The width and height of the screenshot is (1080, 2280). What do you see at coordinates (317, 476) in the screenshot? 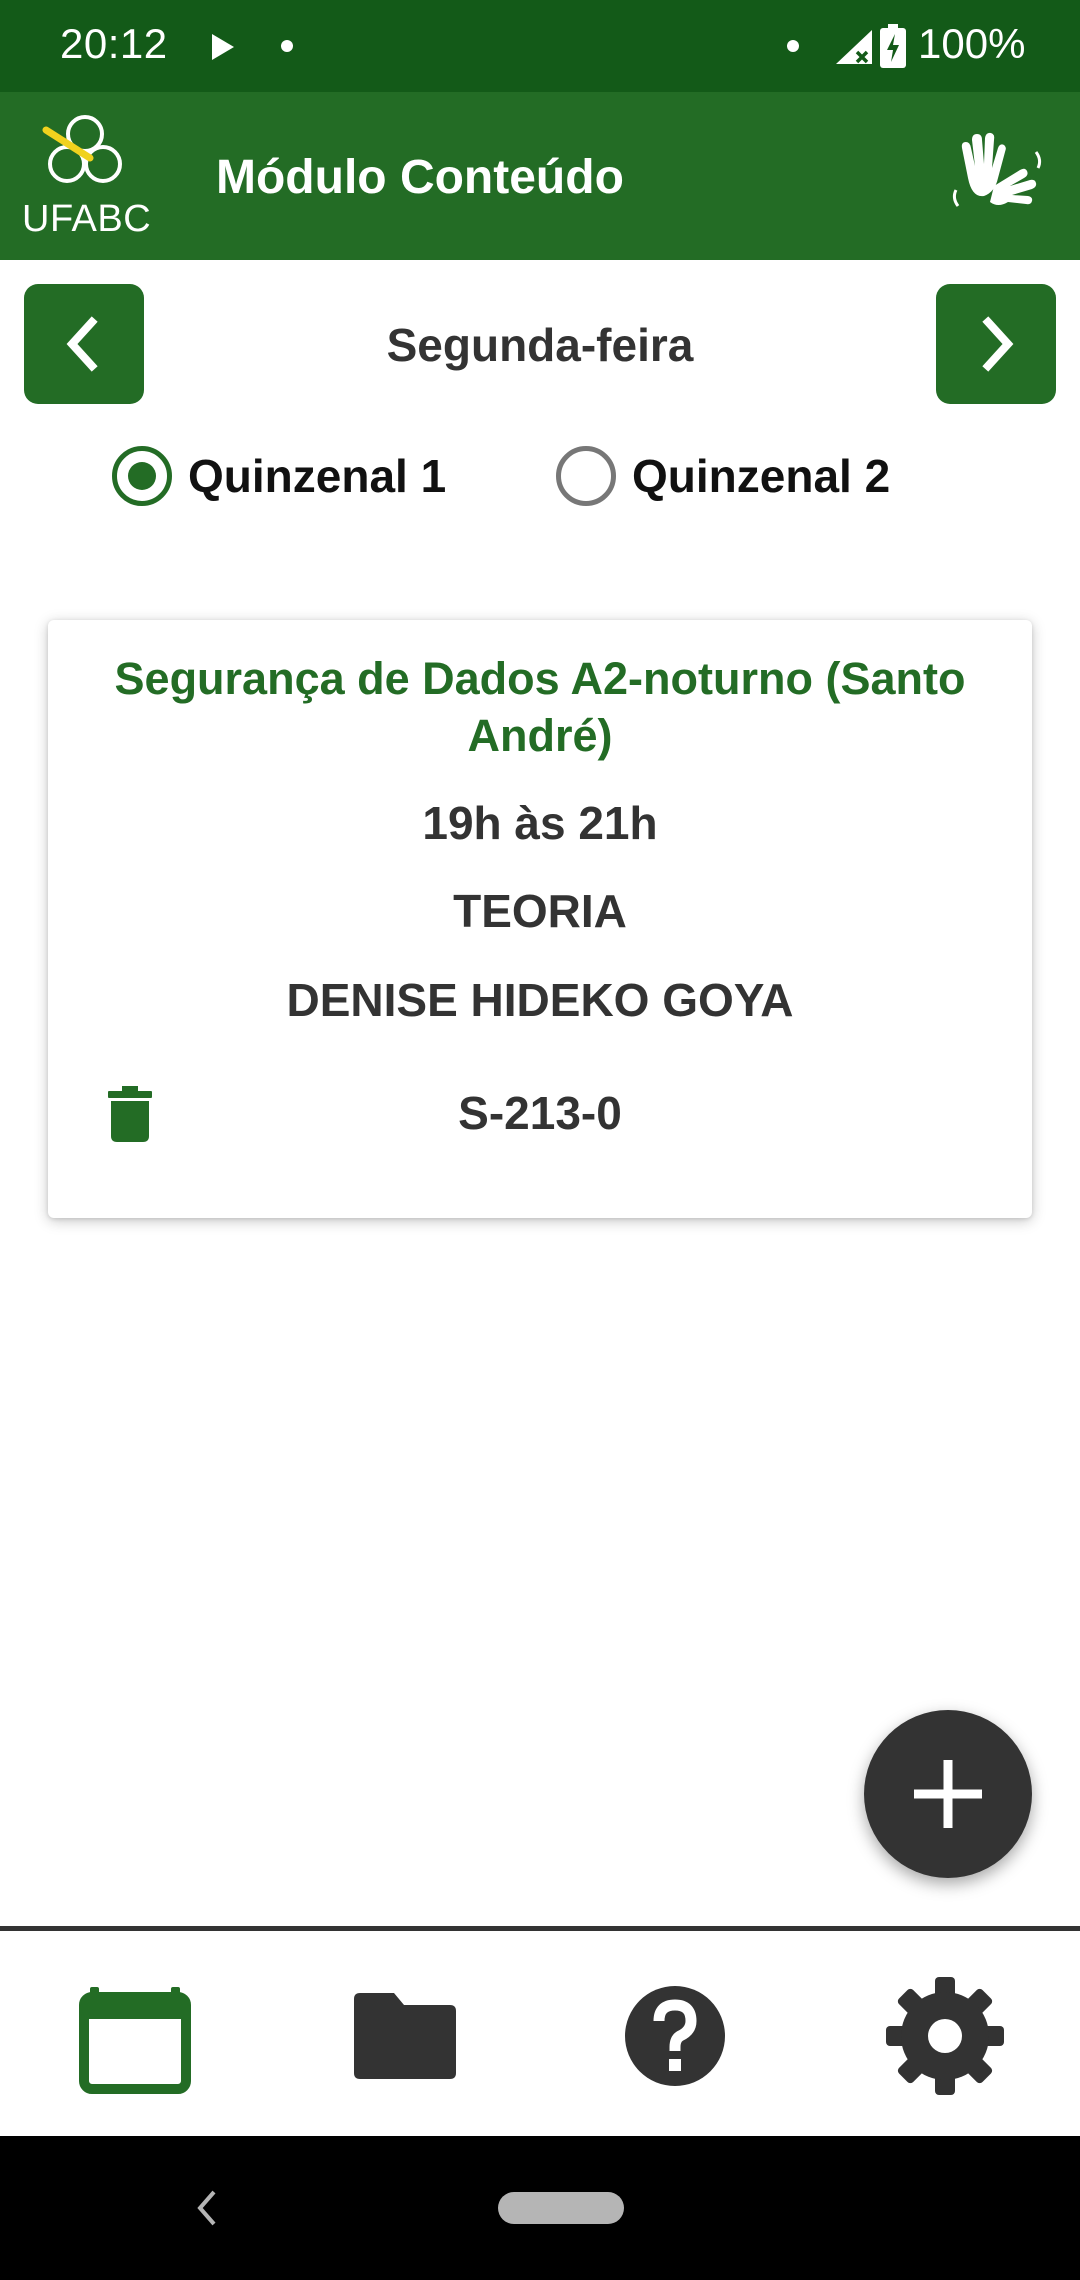
I see `radio-label: Quinzenal 1` at bounding box center [317, 476].